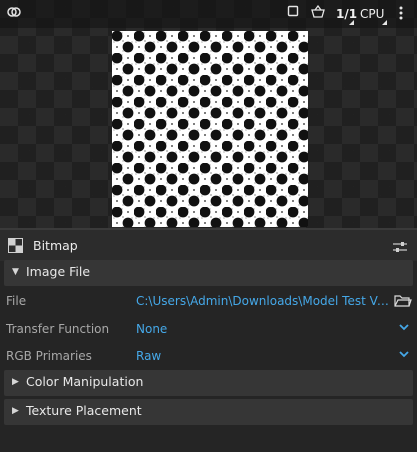 This screenshot has height=452, width=417. I want to click on panel-title: Bitmap, so click(55, 245).